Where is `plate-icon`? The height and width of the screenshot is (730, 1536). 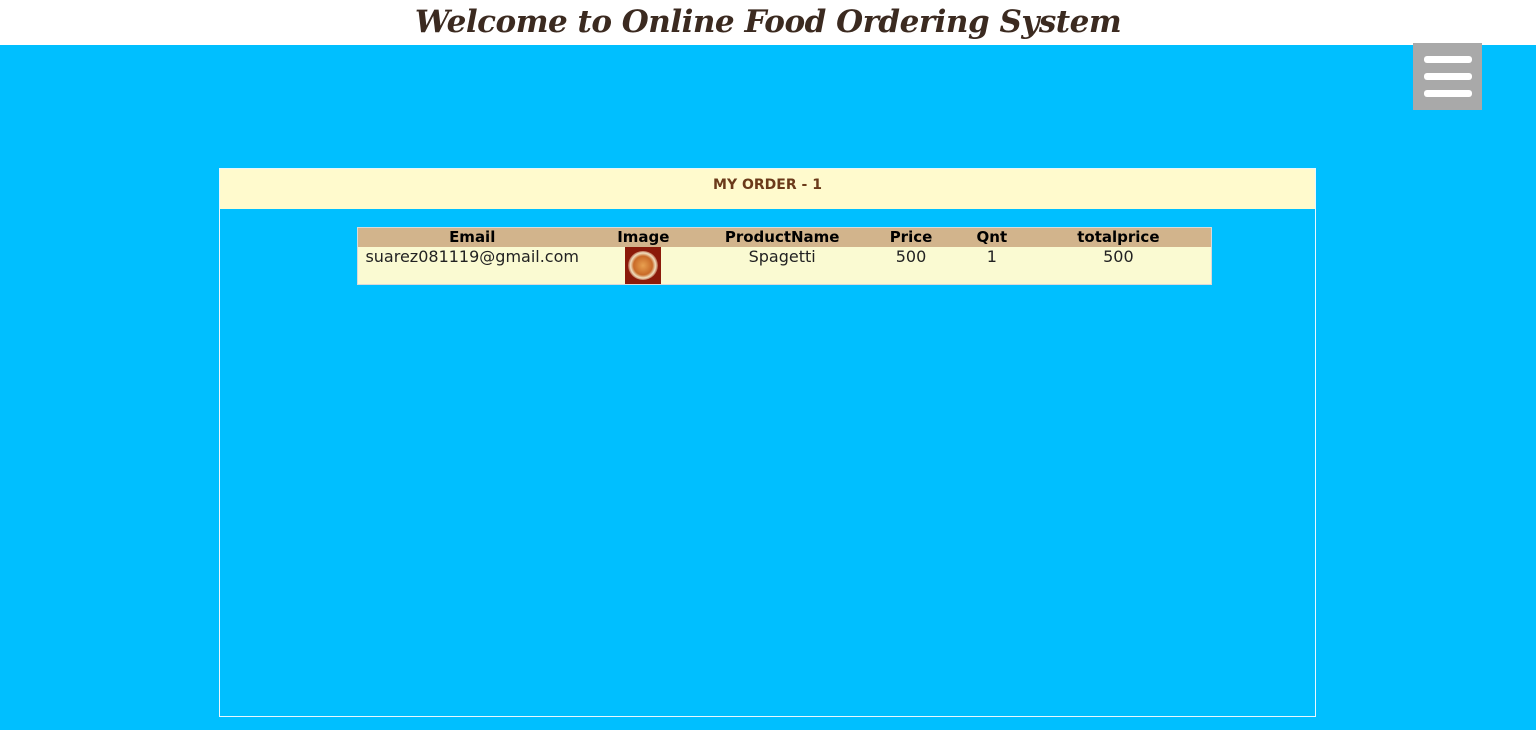
plate-icon is located at coordinates (643, 265).